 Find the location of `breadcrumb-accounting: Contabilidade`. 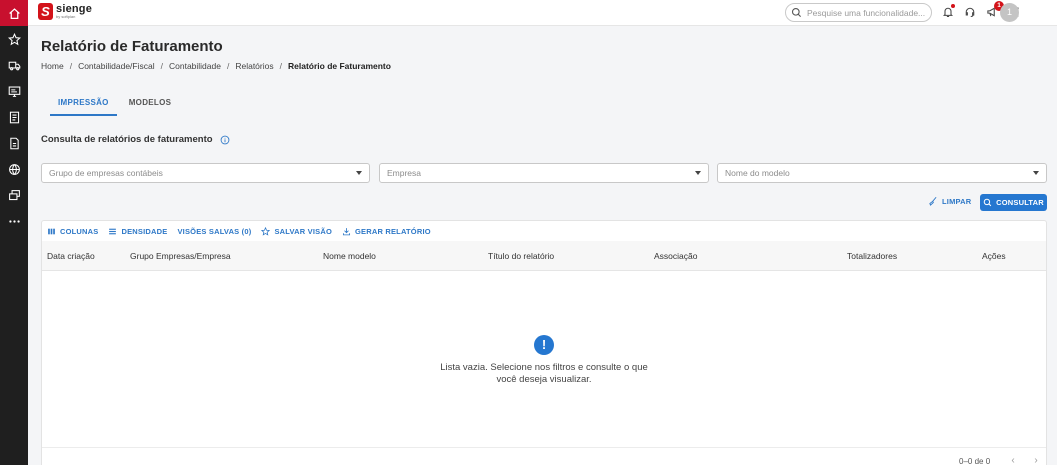

breadcrumb-accounting: Contabilidade is located at coordinates (195, 66).